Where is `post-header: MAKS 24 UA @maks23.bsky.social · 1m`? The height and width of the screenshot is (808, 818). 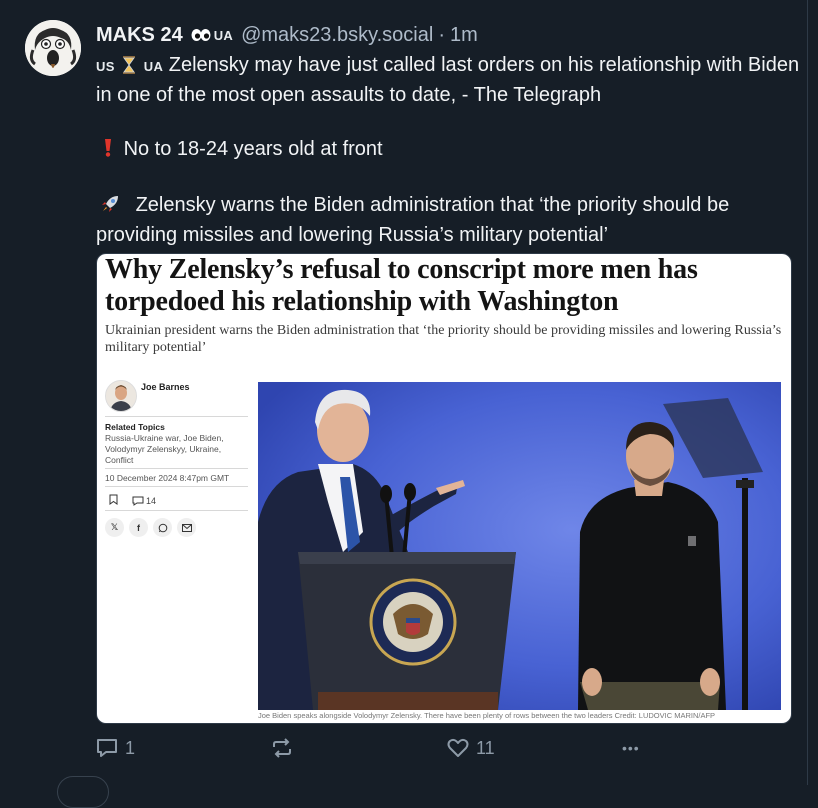 post-header: MAKS 24 UA @maks23.bsky.social · 1m is located at coordinates (287, 35).